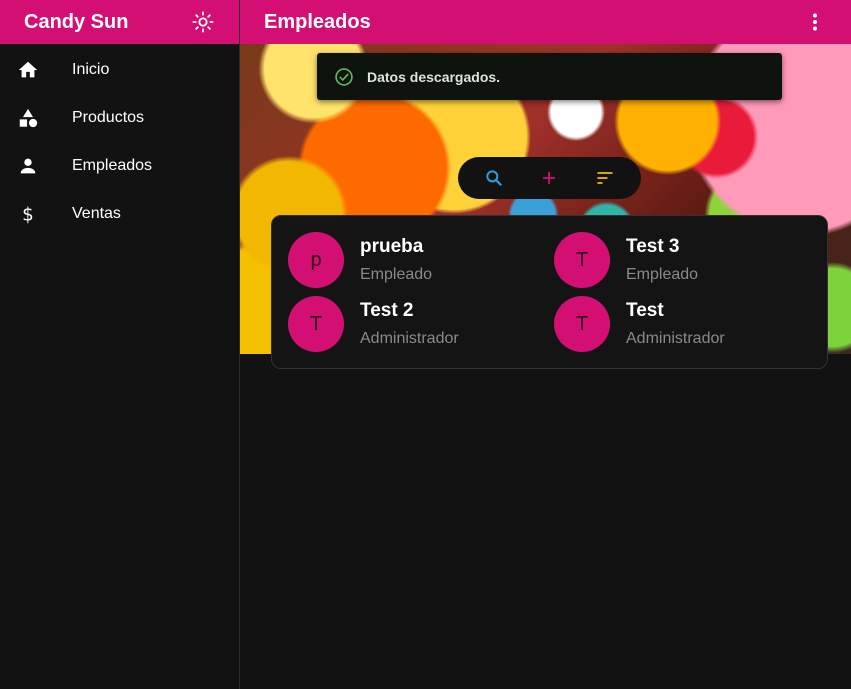 The width and height of the screenshot is (851, 689). I want to click on person-icon, so click(28, 166).